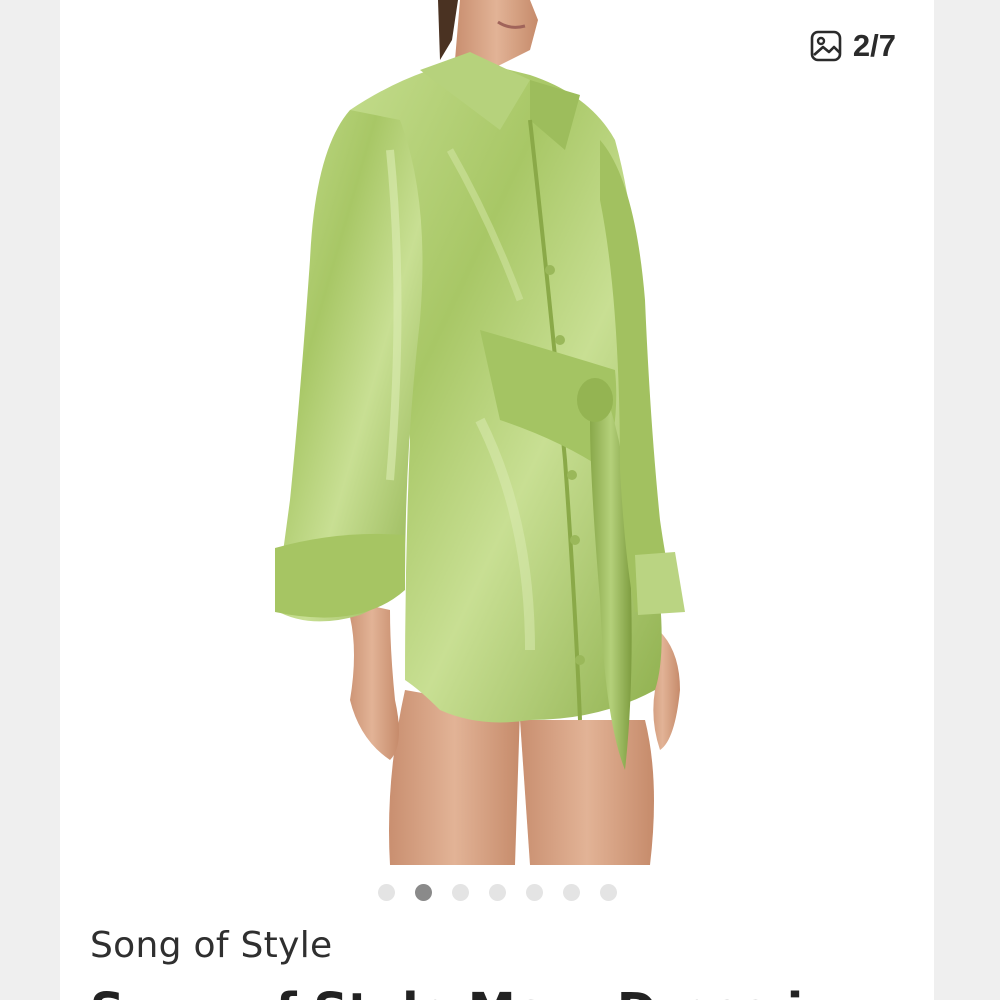  I want to click on right-cuff, so click(660, 583).